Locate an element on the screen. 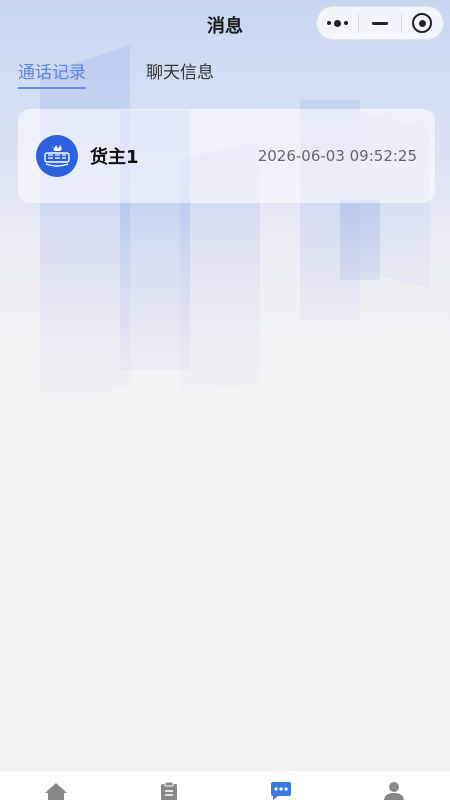 The image size is (450, 800). tabbar-home is located at coordinates (56, 785).